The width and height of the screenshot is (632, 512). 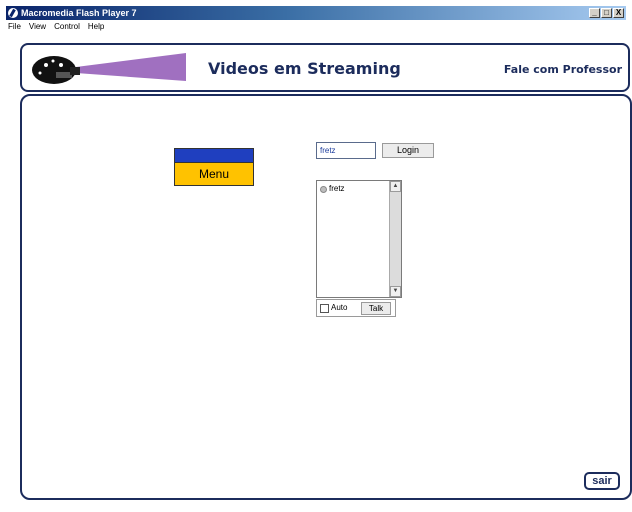 I want to click on close-button: X, so click(x=618, y=13).